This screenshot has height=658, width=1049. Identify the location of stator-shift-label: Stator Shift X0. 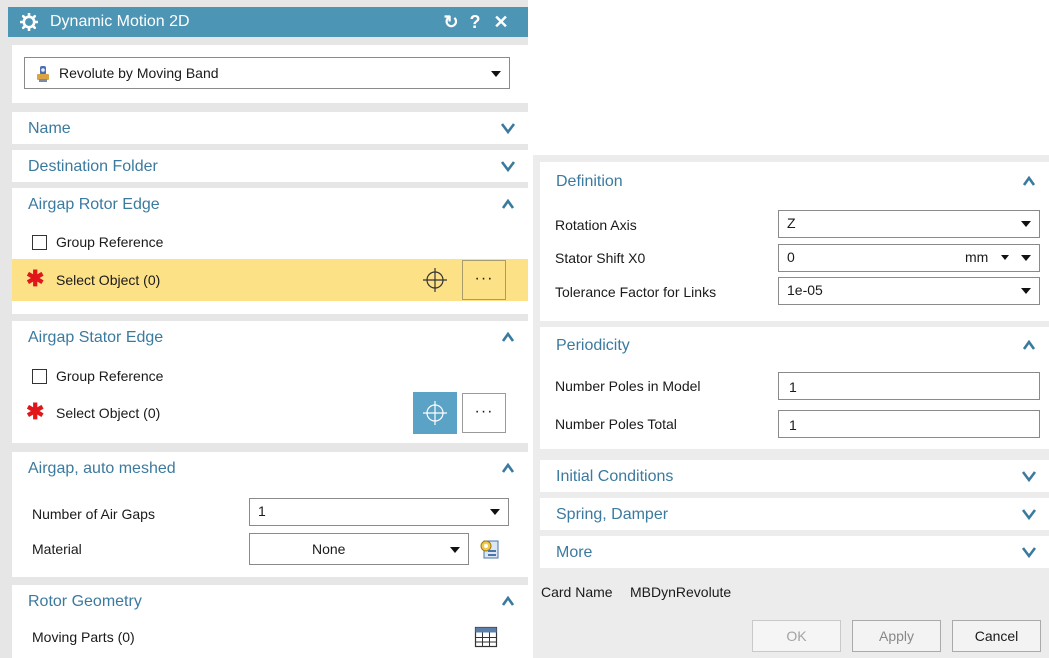
(600, 258).